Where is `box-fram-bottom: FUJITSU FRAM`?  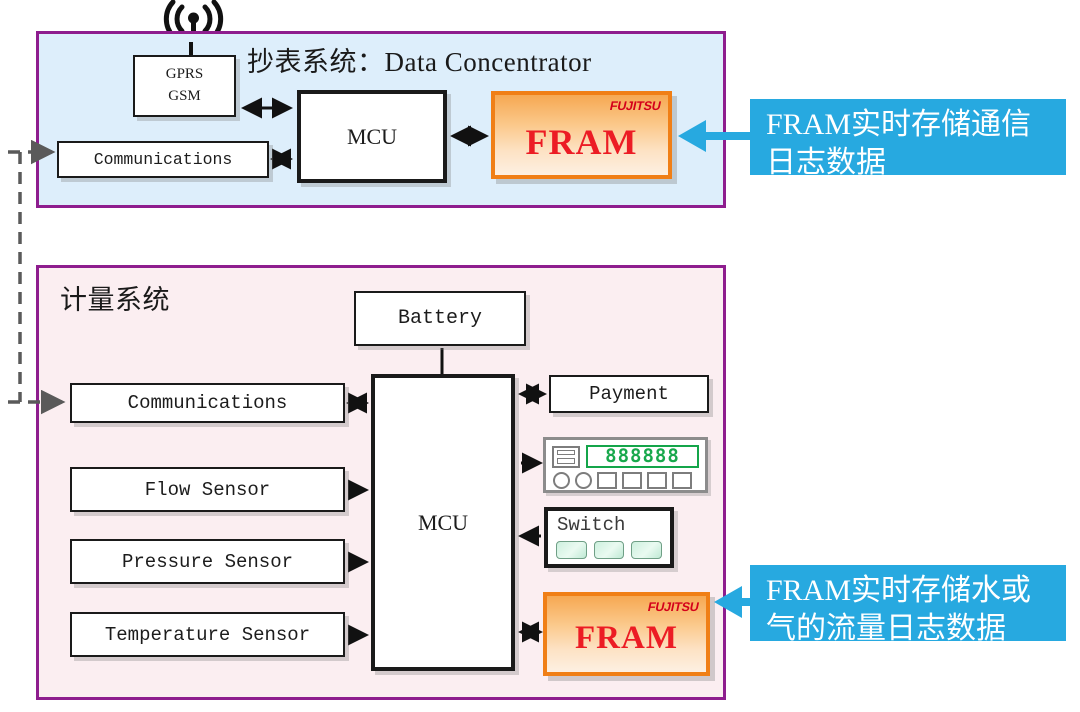
box-fram-bottom: FUJITSU FRAM is located at coordinates (626, 634).